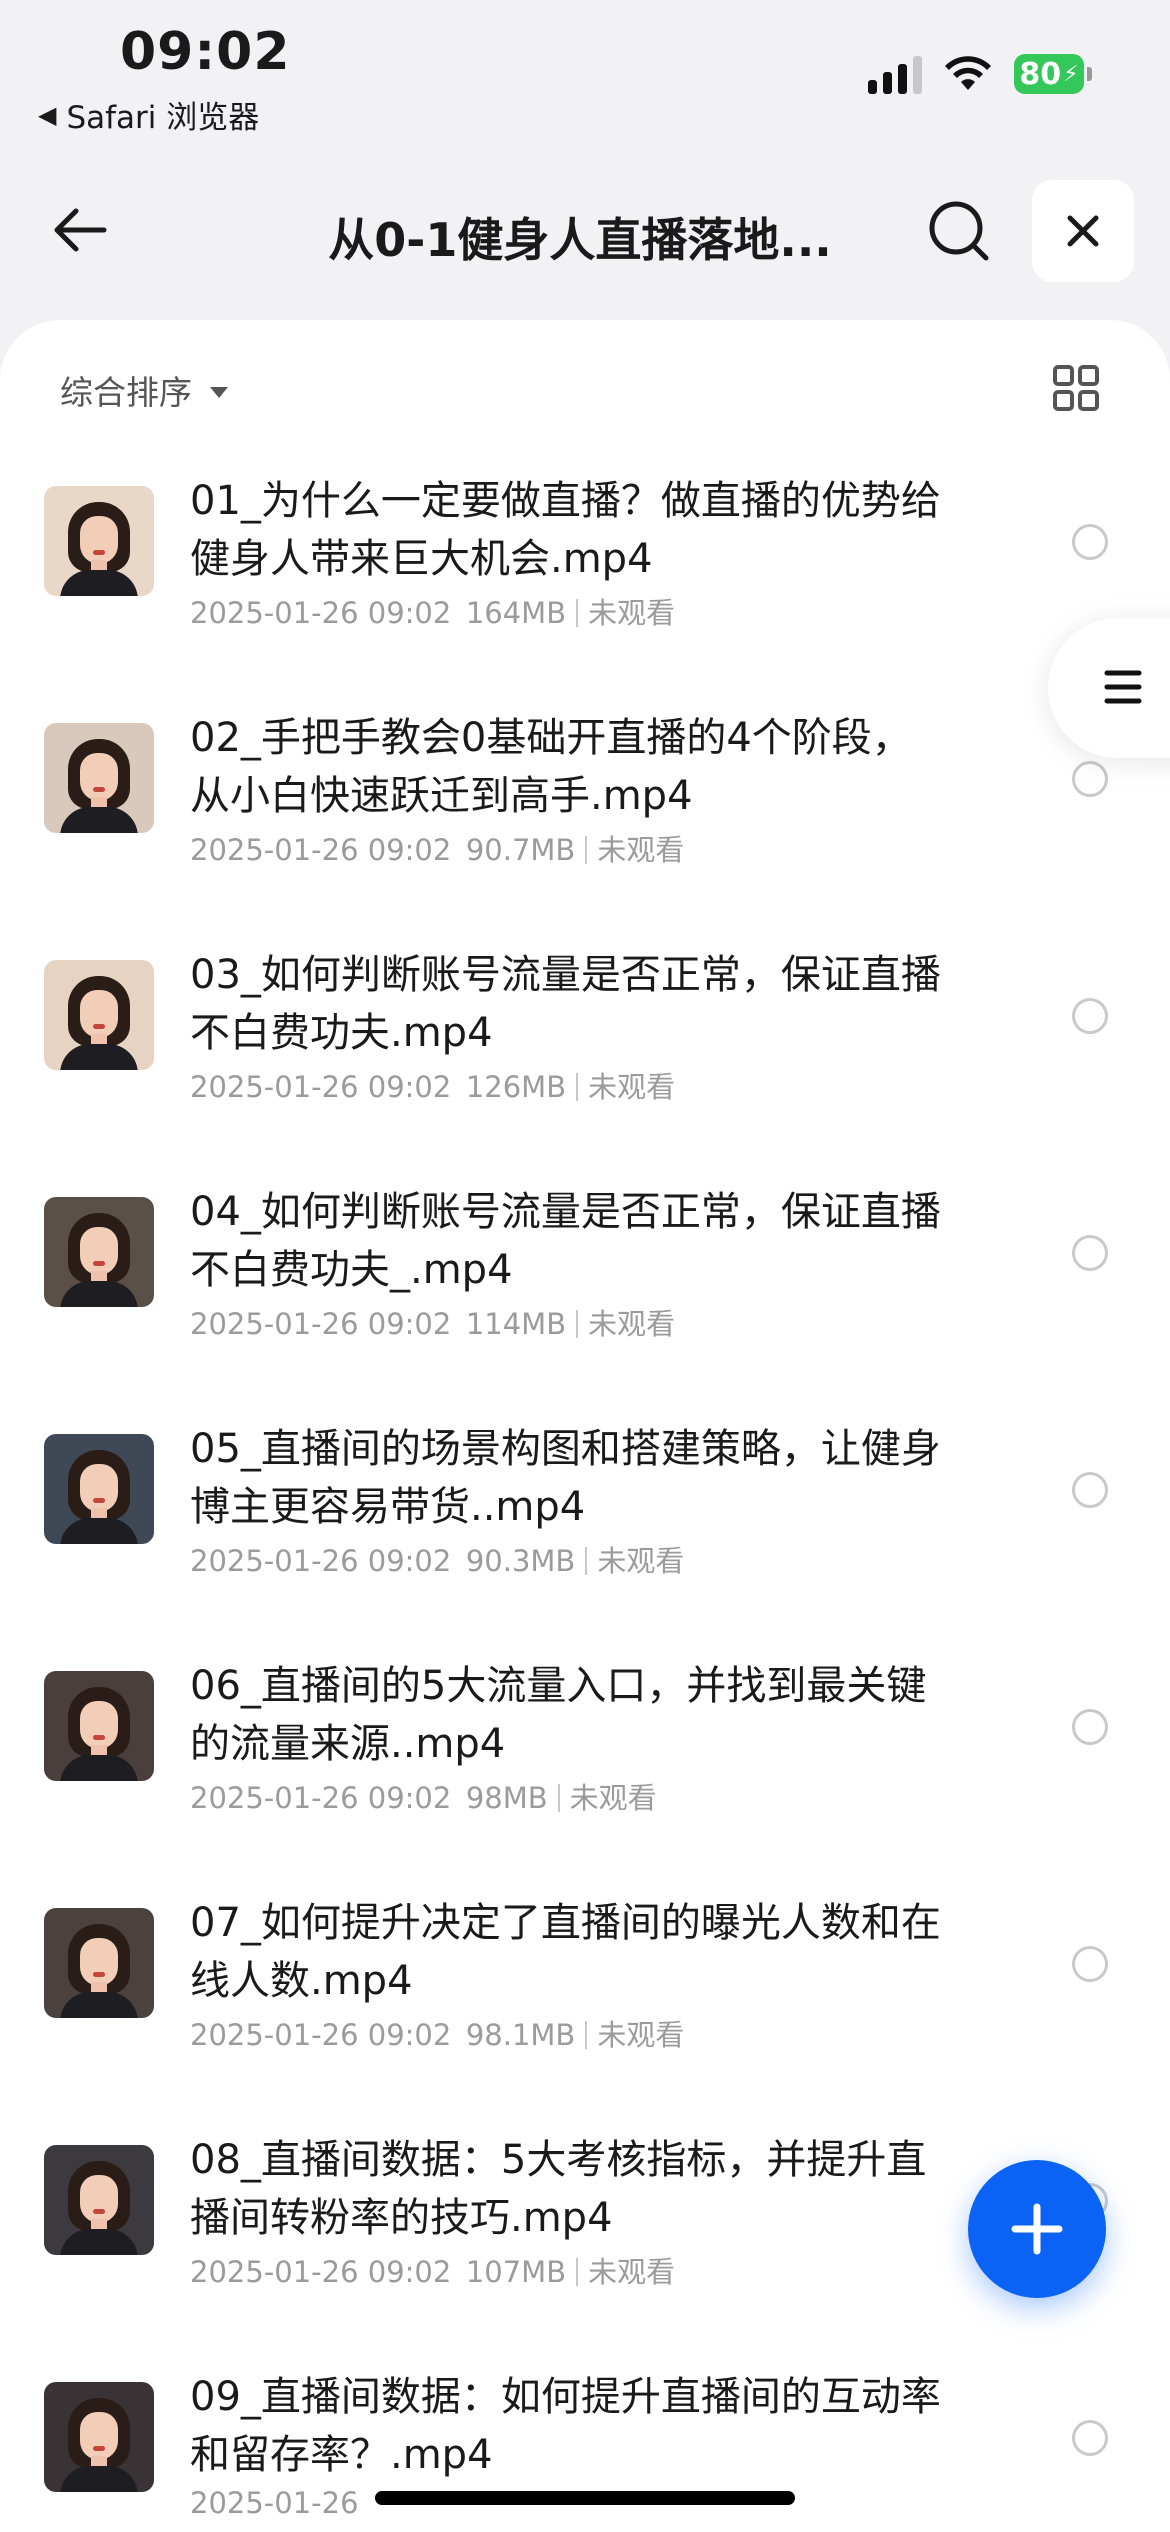 The height and width of the screenshot is (2532, 1170). What do you see at coordinates (205, 52) in the screenshot?
I see `status-time: 09:02` at bounding box center [205, 52].